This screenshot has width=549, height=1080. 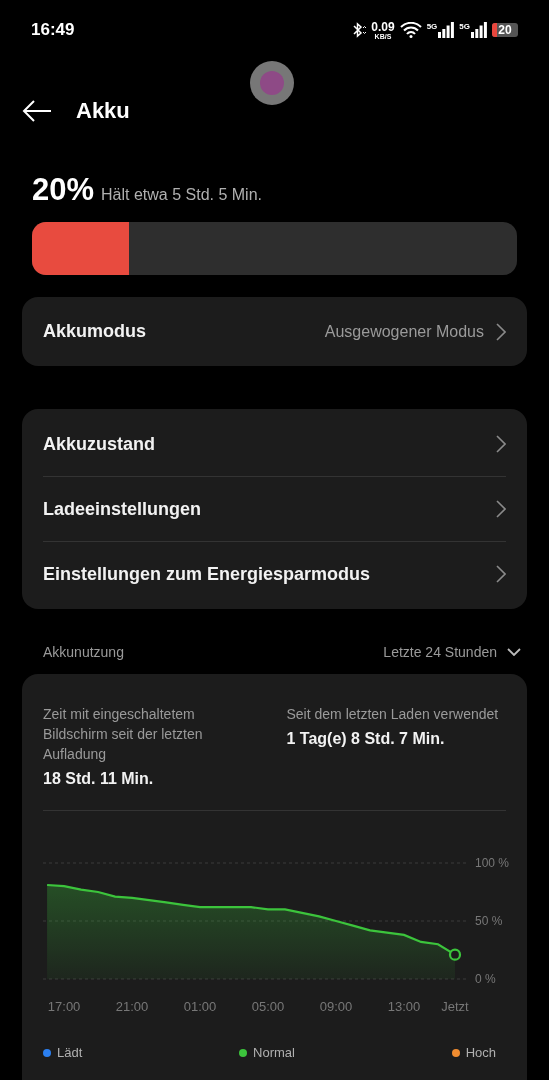 I want to click on range-dropdown: Letzte 24 Stunden, so click(x=452, y=652).